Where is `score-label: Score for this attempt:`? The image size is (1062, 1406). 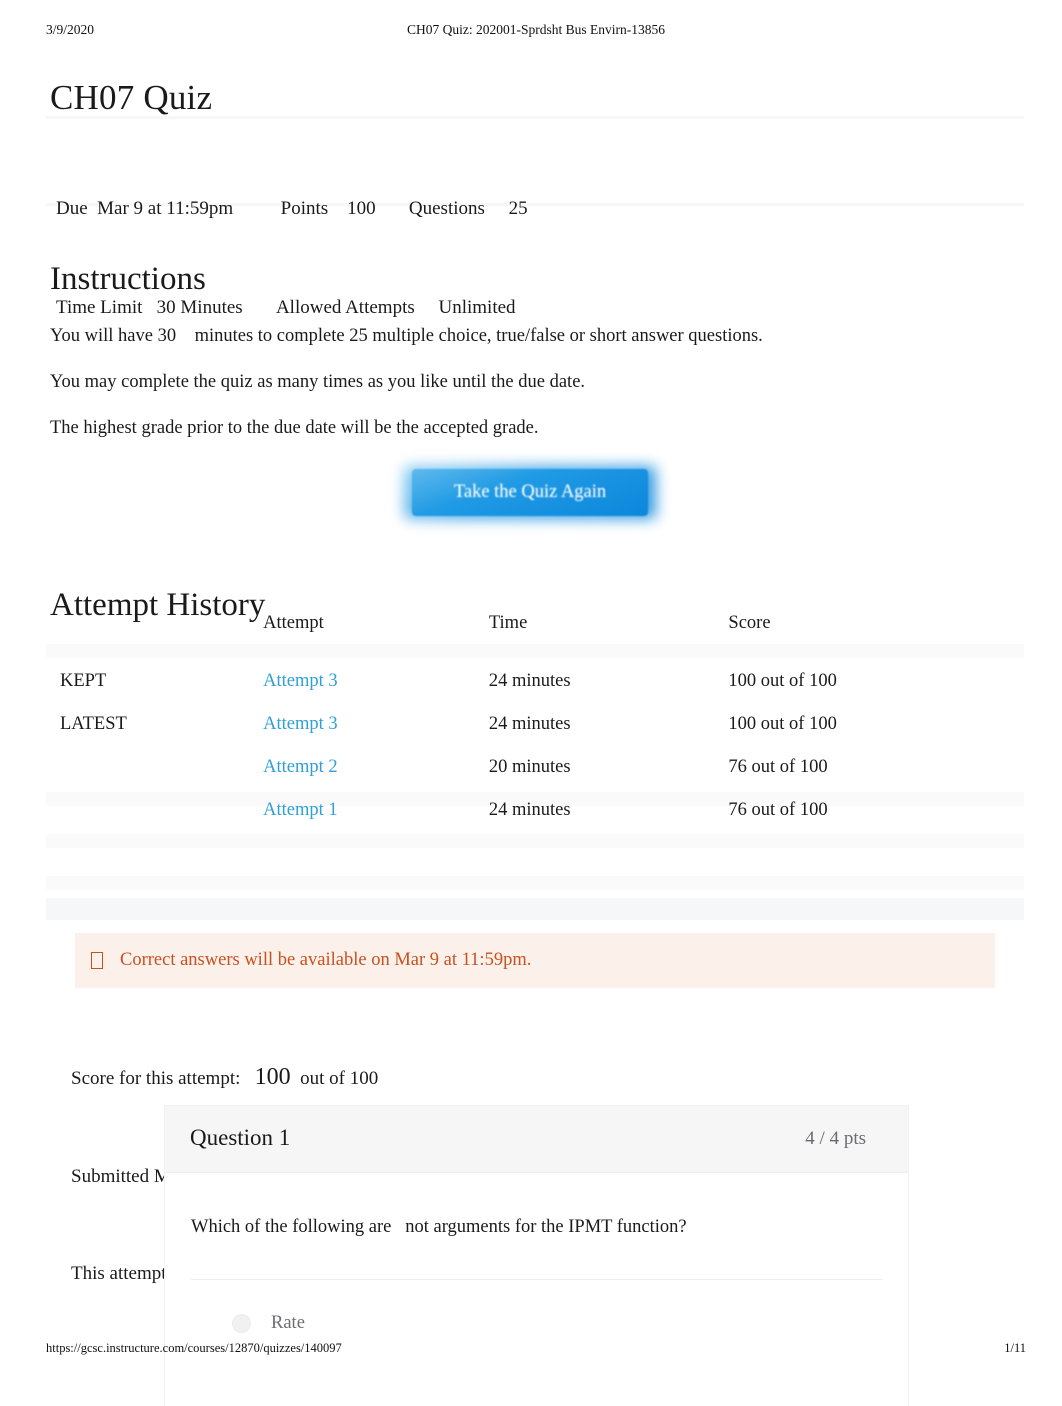 score-label: Score for this attempt: is located at coordinates (156, 1078).